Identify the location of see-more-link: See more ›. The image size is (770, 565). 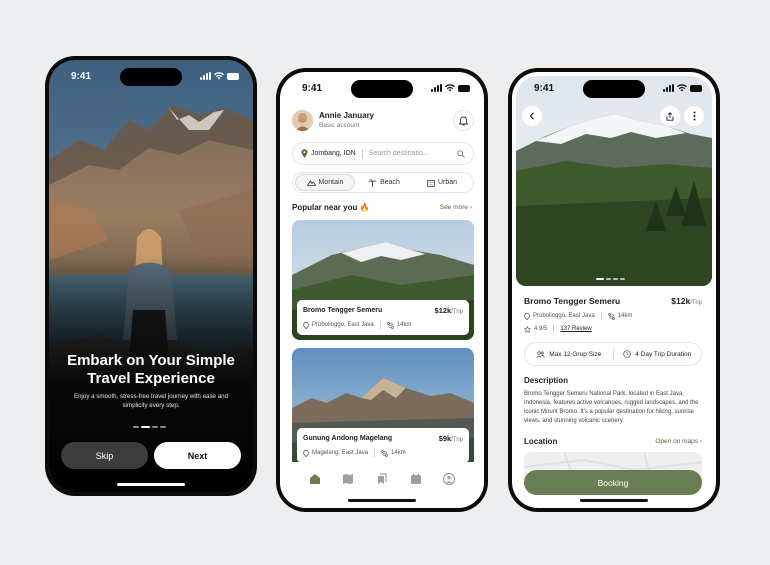
(456, 207).